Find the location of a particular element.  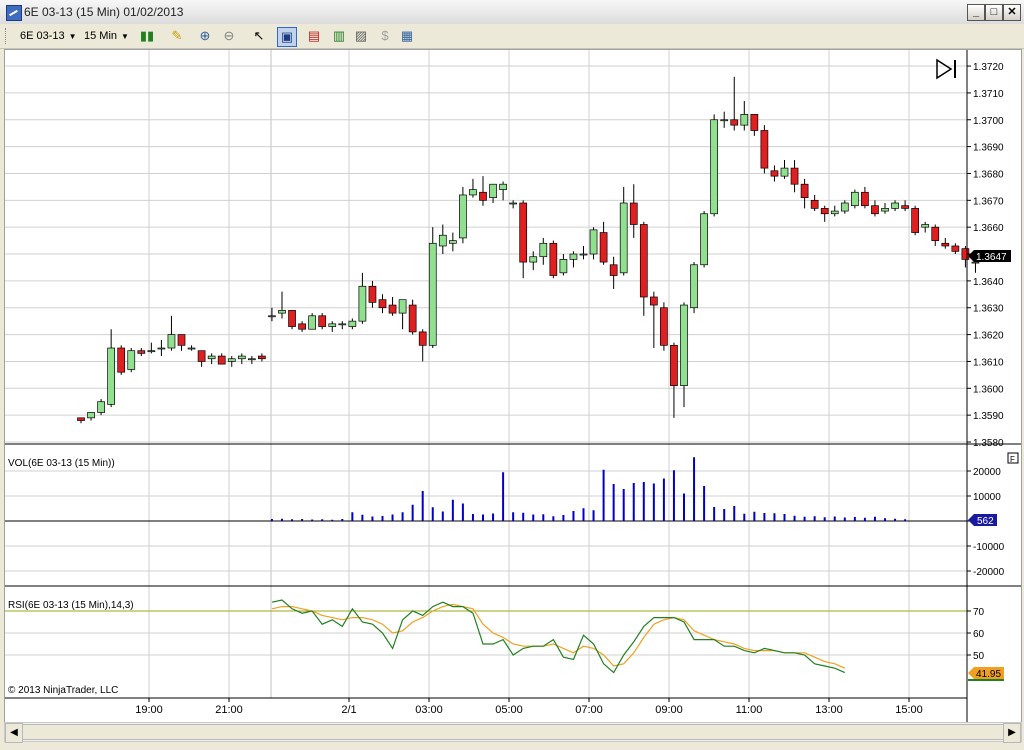

time-label: 09:00 is located at coordinates (669, 710).